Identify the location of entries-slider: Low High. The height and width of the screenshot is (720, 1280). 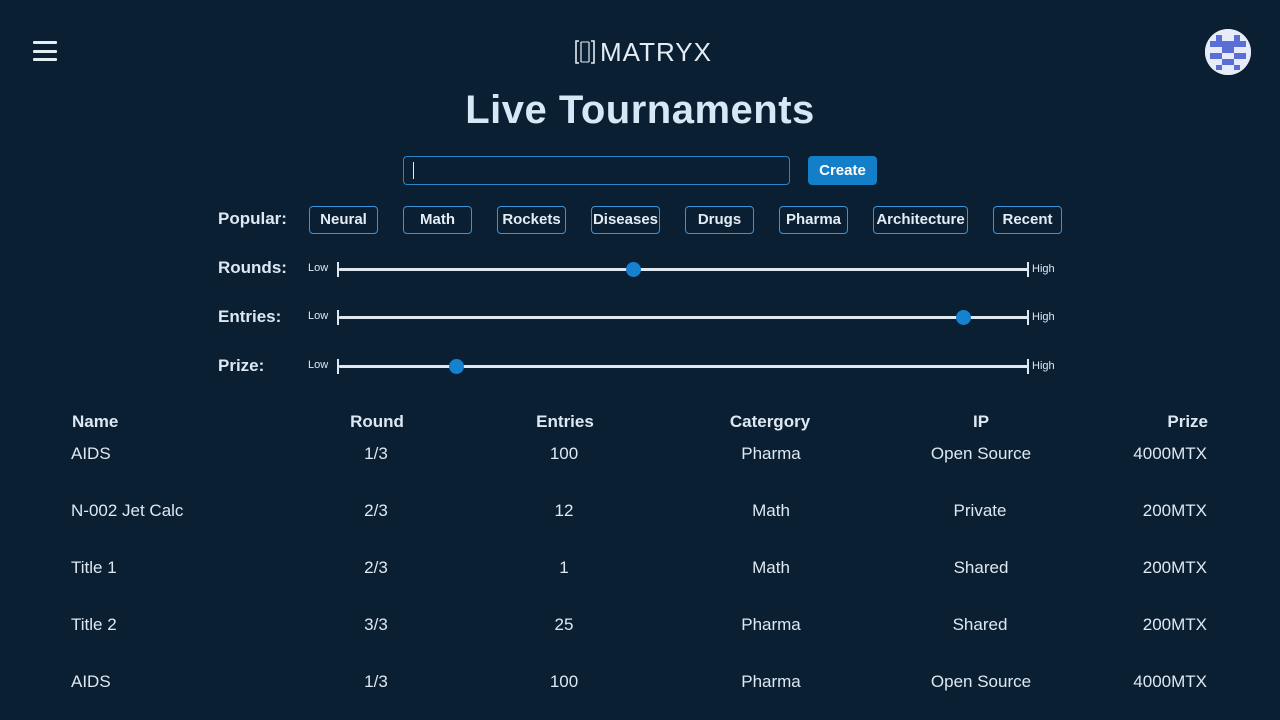
(688, 317).